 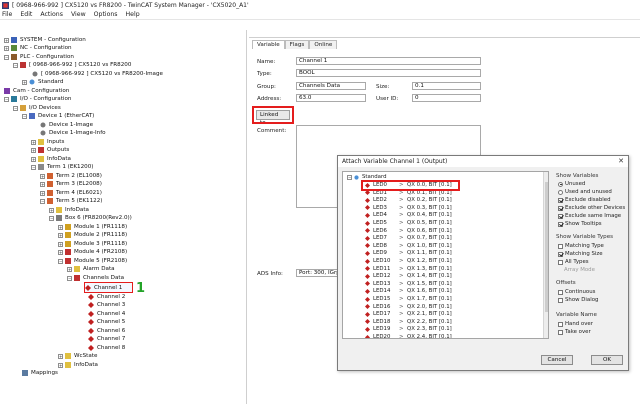 I want to click on tab-variable: Variable, so click(x=268, y=44).